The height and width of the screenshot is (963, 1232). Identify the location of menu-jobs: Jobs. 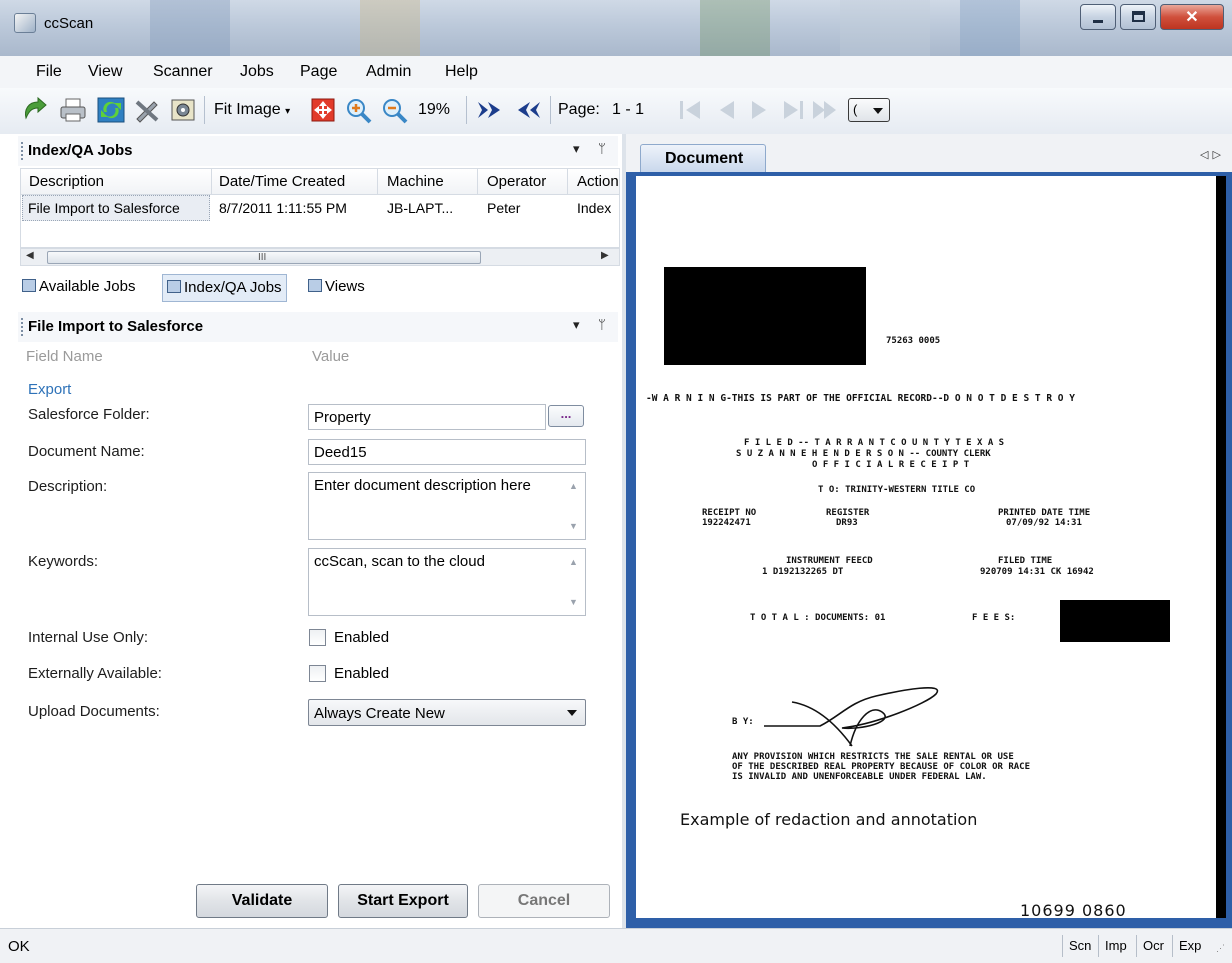
(257, 72).